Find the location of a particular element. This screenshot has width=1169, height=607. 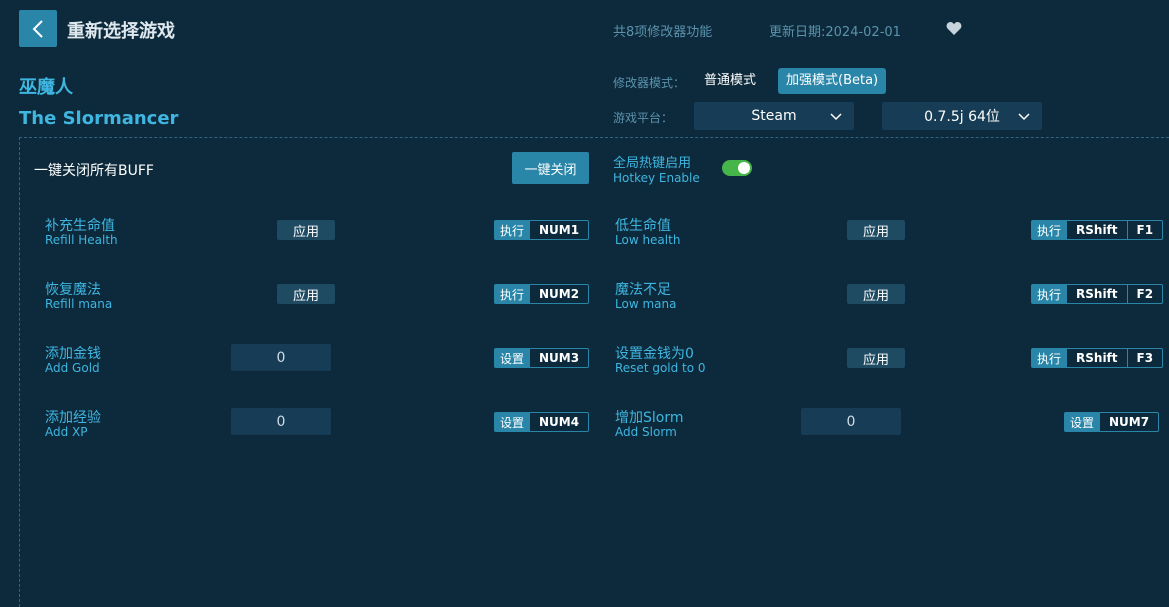

hotkey-enable-label-en: Hotkey Enable is located at coordinates (656, 178).